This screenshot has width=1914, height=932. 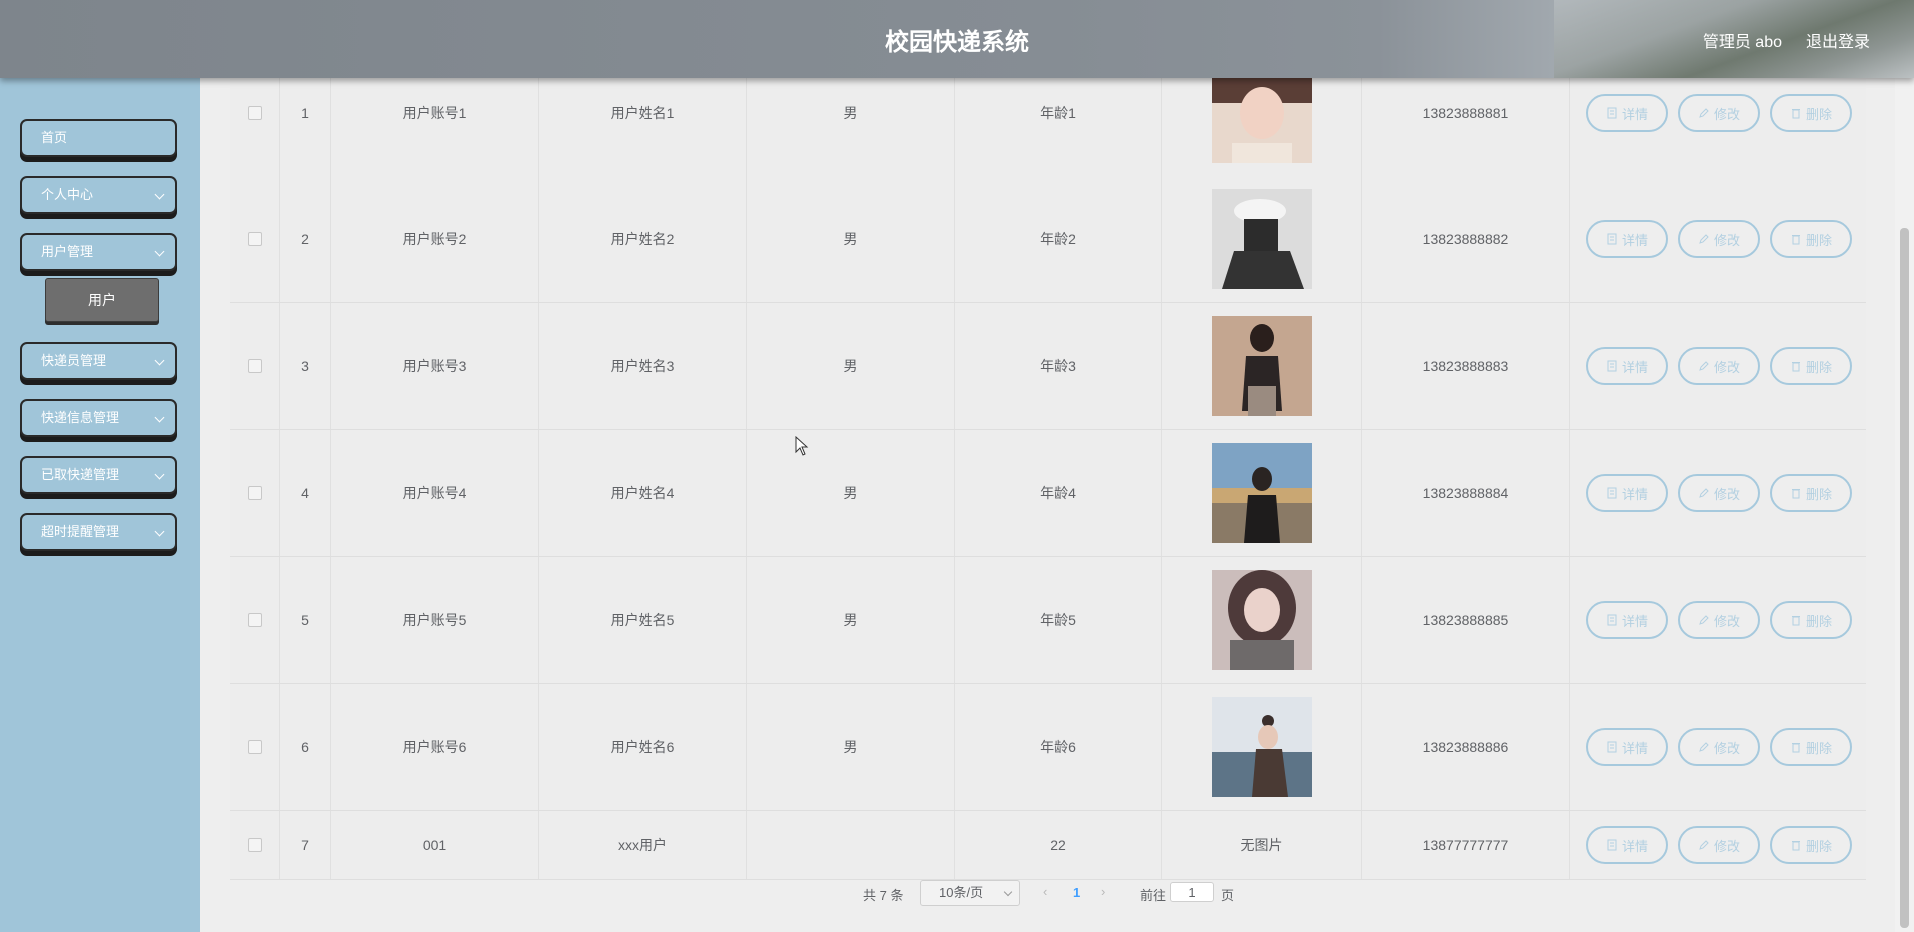 I want to click on sidebar-item-courier-management: 快递员管理, so click(x=98, y=361).